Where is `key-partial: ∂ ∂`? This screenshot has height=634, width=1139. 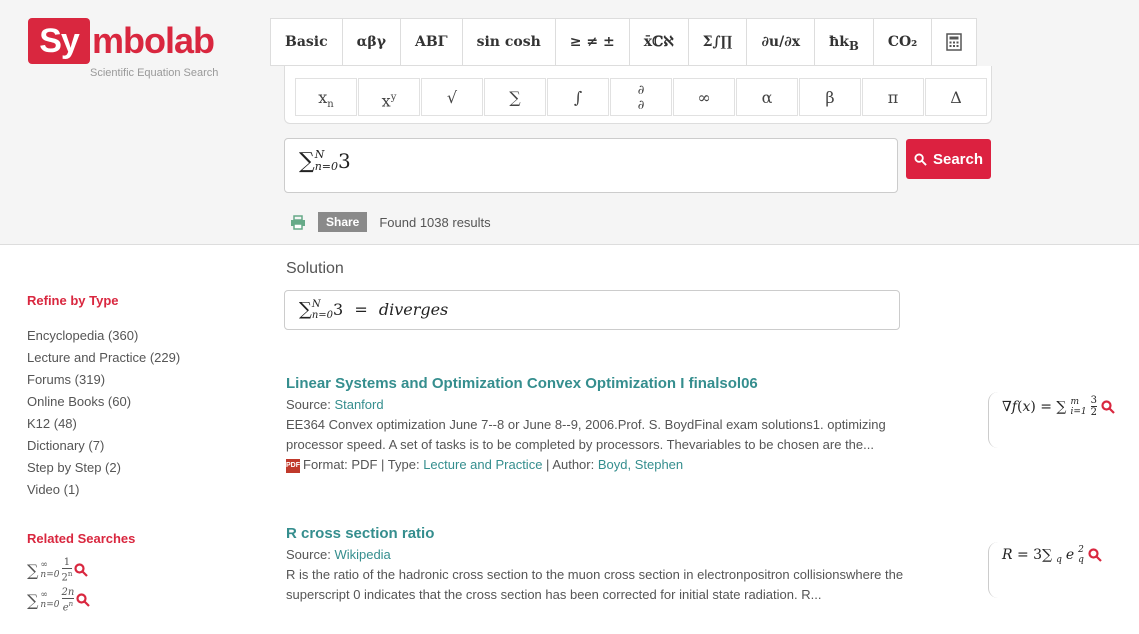 key-partial: ∂ ∂ is located at coordinates (641, 97).